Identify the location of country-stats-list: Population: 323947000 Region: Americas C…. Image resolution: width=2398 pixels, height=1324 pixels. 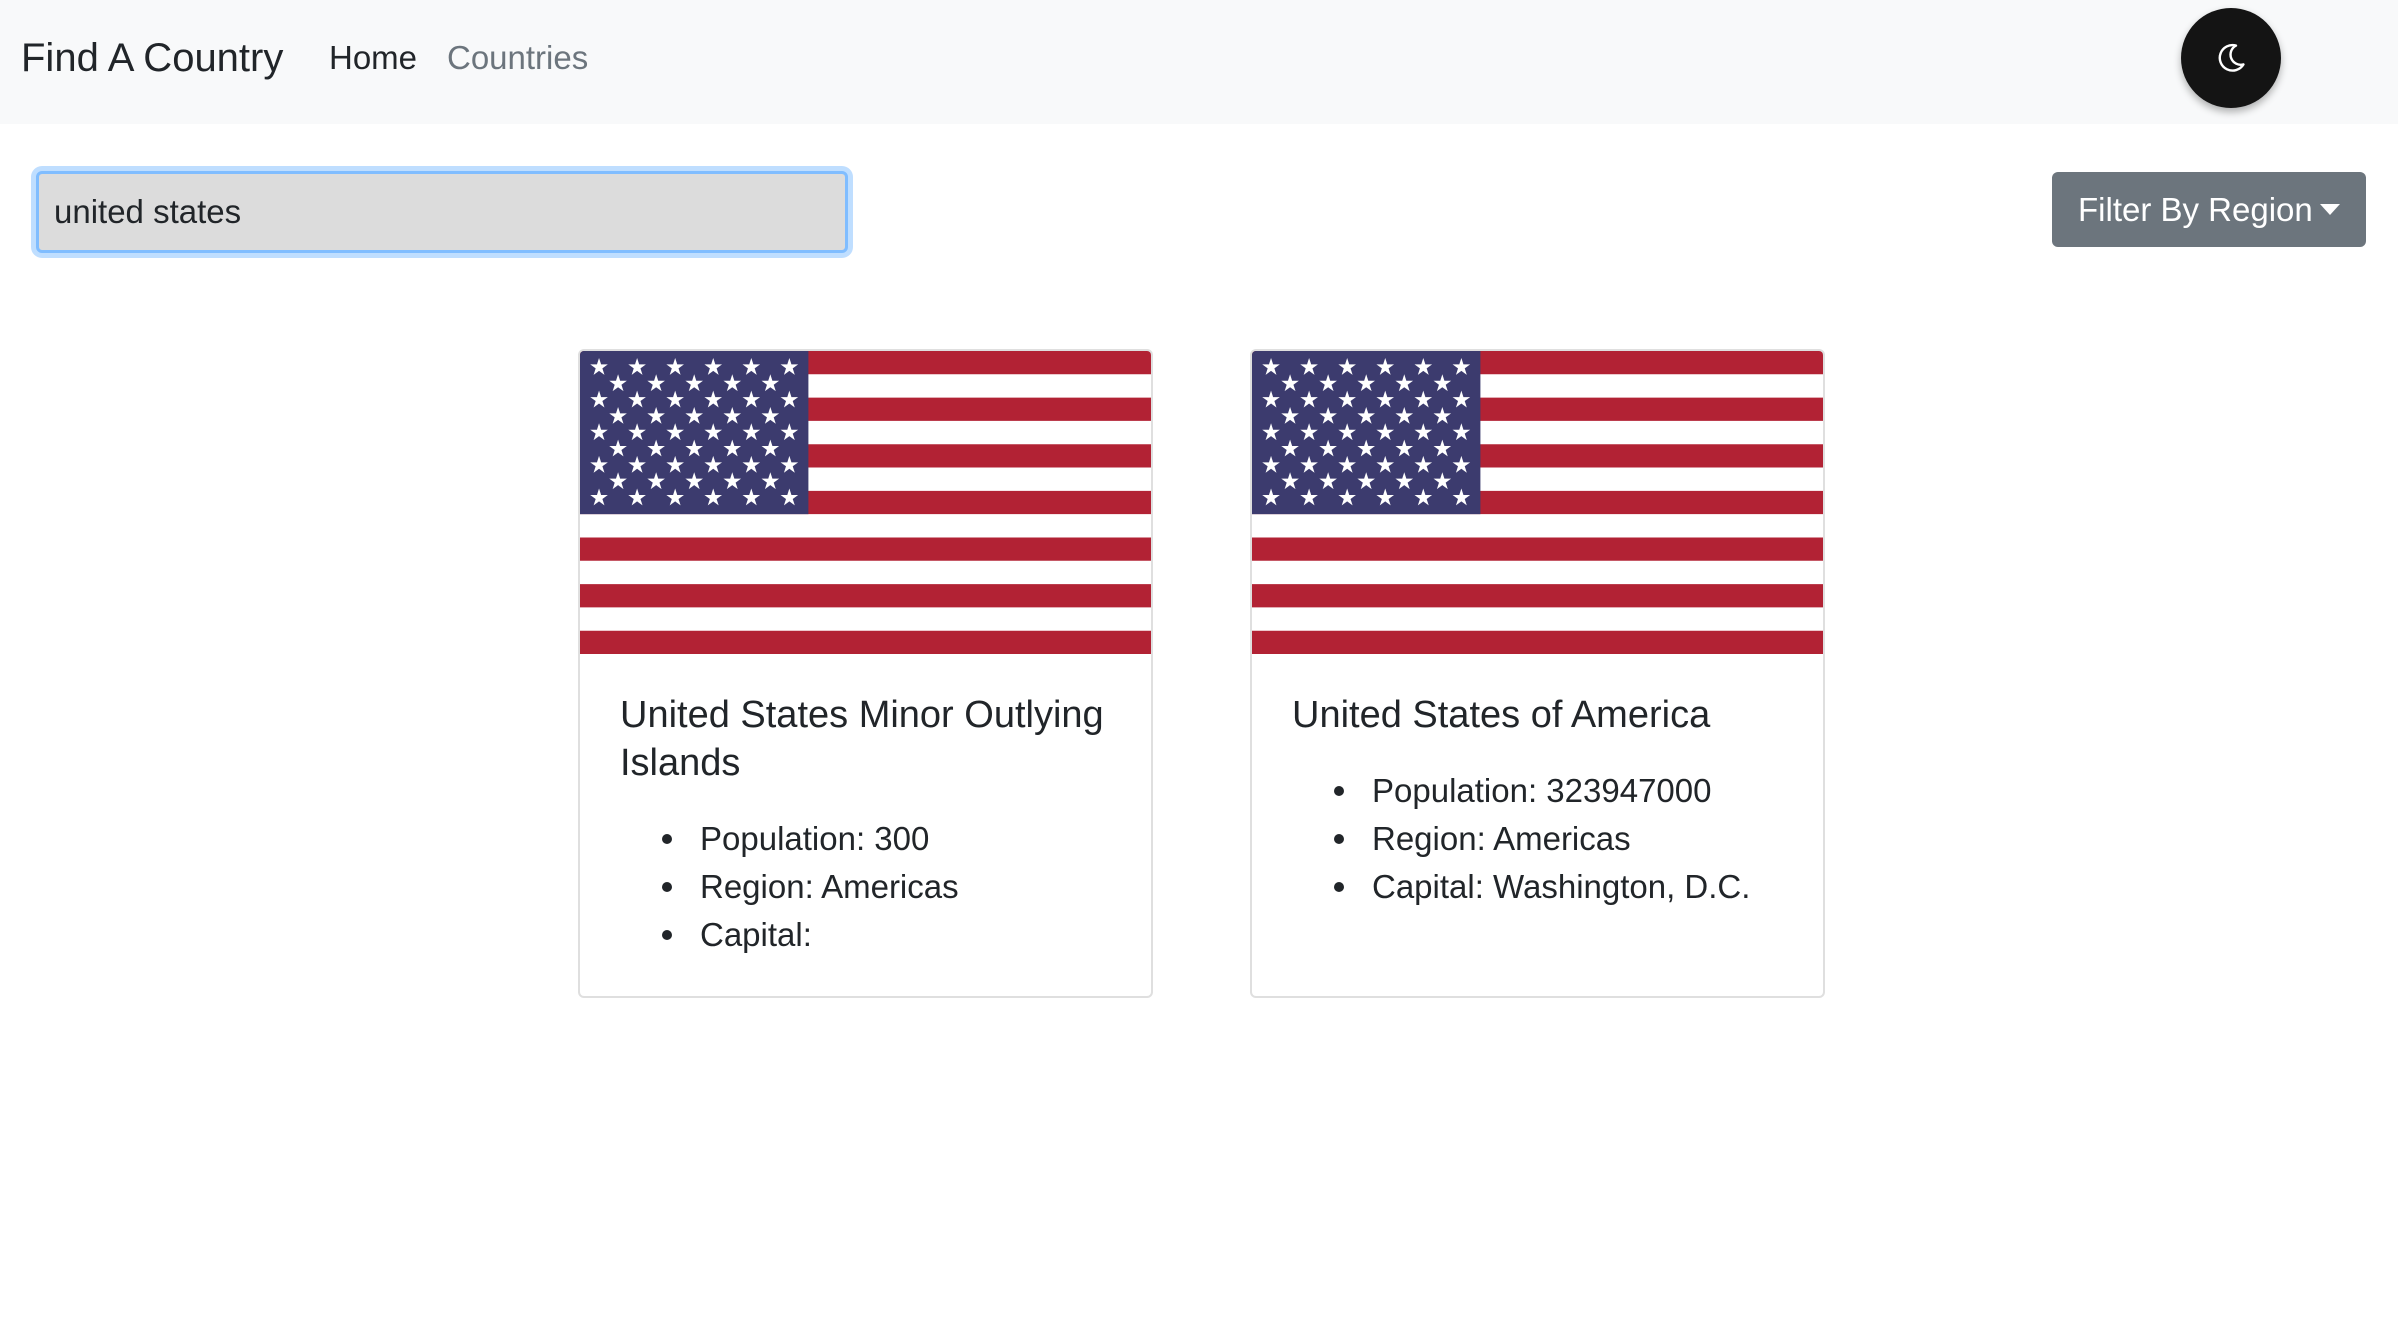
(1521, 839).